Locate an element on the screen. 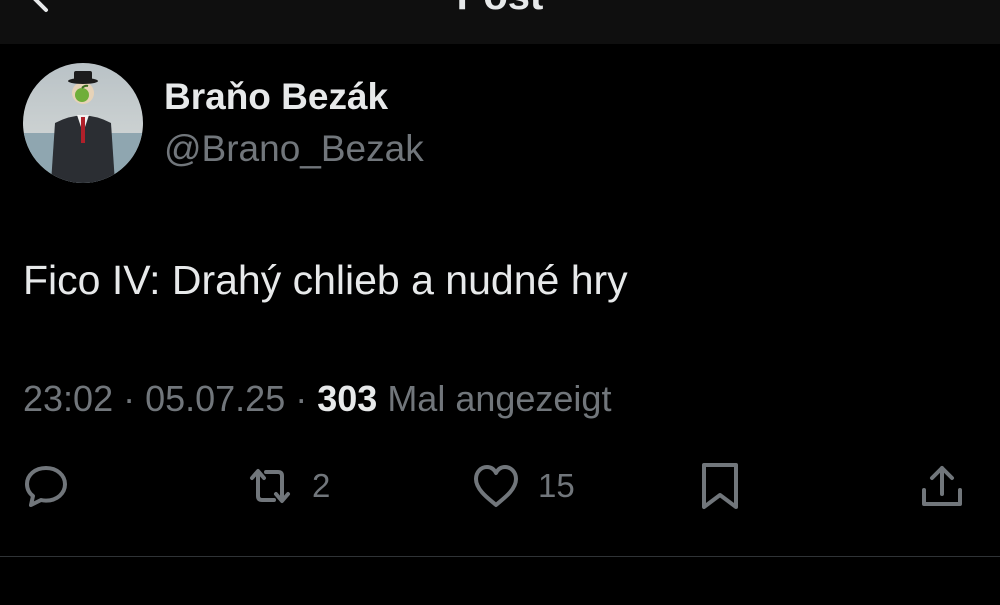  share-icon is located at coordinates (942, 486).